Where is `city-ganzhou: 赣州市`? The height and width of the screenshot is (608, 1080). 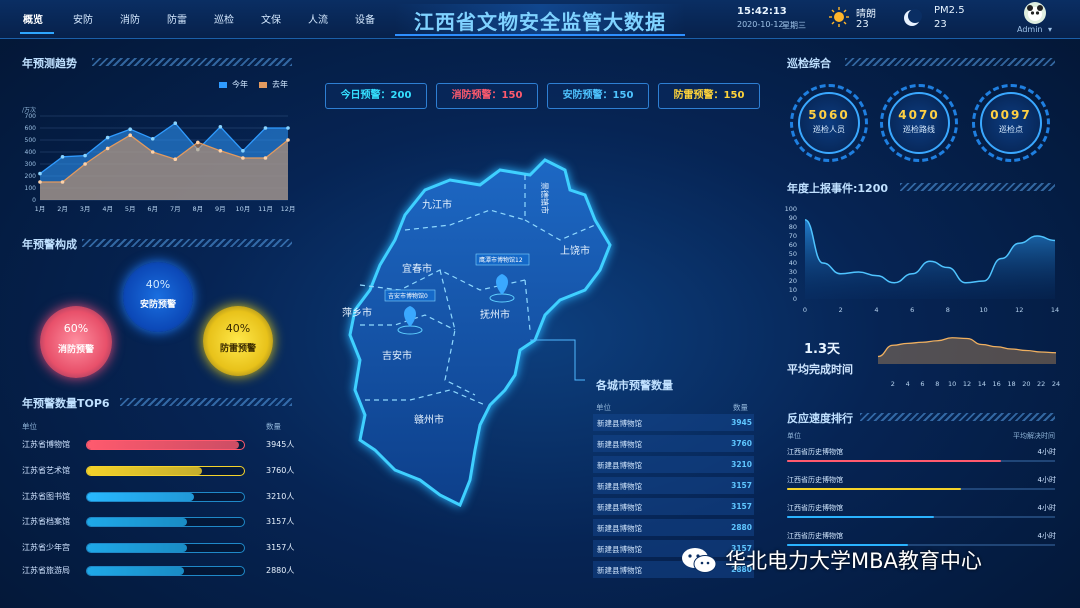 city-ganzhou: 赣州市 is located at coordinates (429, 419).